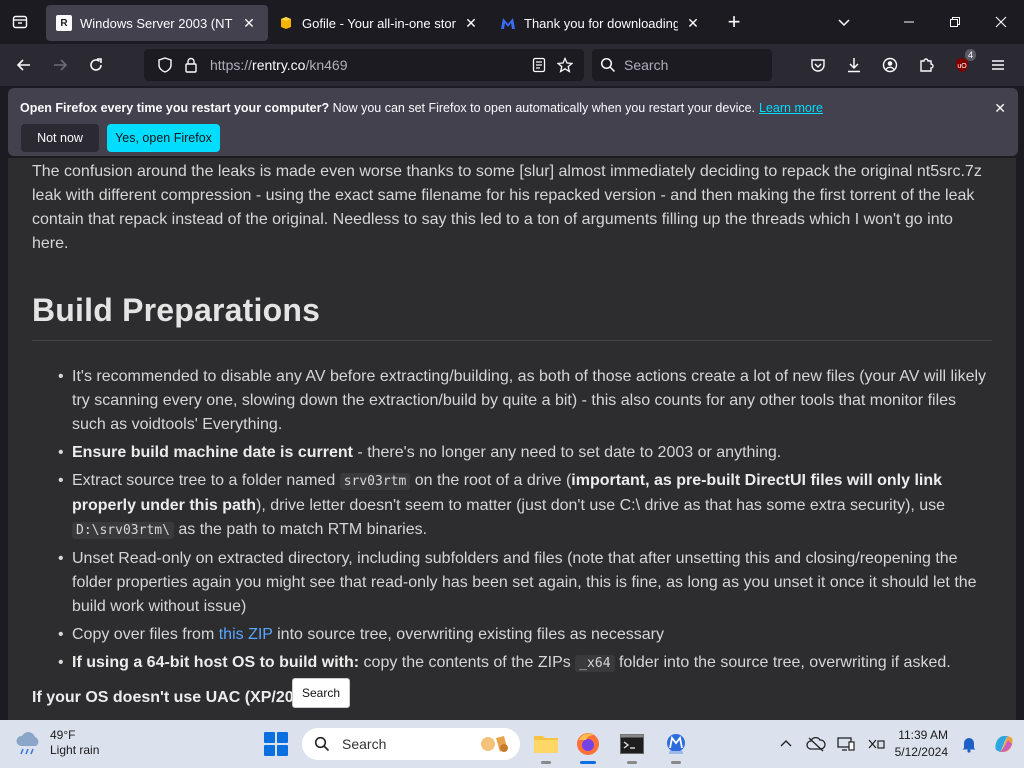 This screenshot has height=768, width=1024. I want to click on not-now-button: Not now, so click(60, 138).